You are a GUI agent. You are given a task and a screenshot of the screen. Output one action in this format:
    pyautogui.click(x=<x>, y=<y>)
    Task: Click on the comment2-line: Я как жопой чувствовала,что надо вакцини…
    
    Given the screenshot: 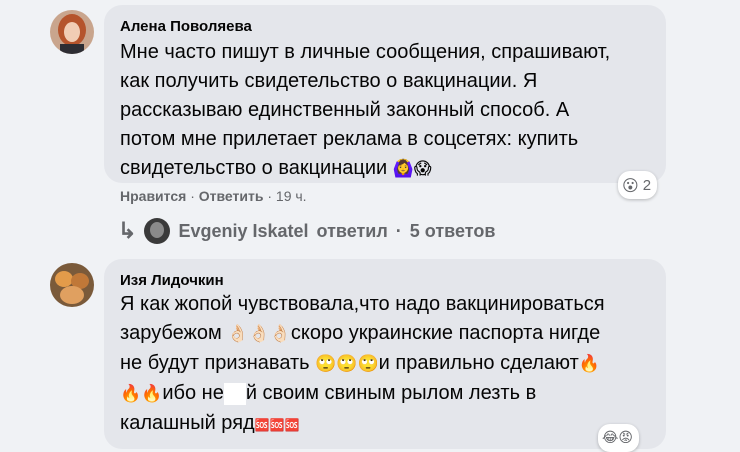 What is the action you would take?
    pyautogui.click(x=362, y=304)
    